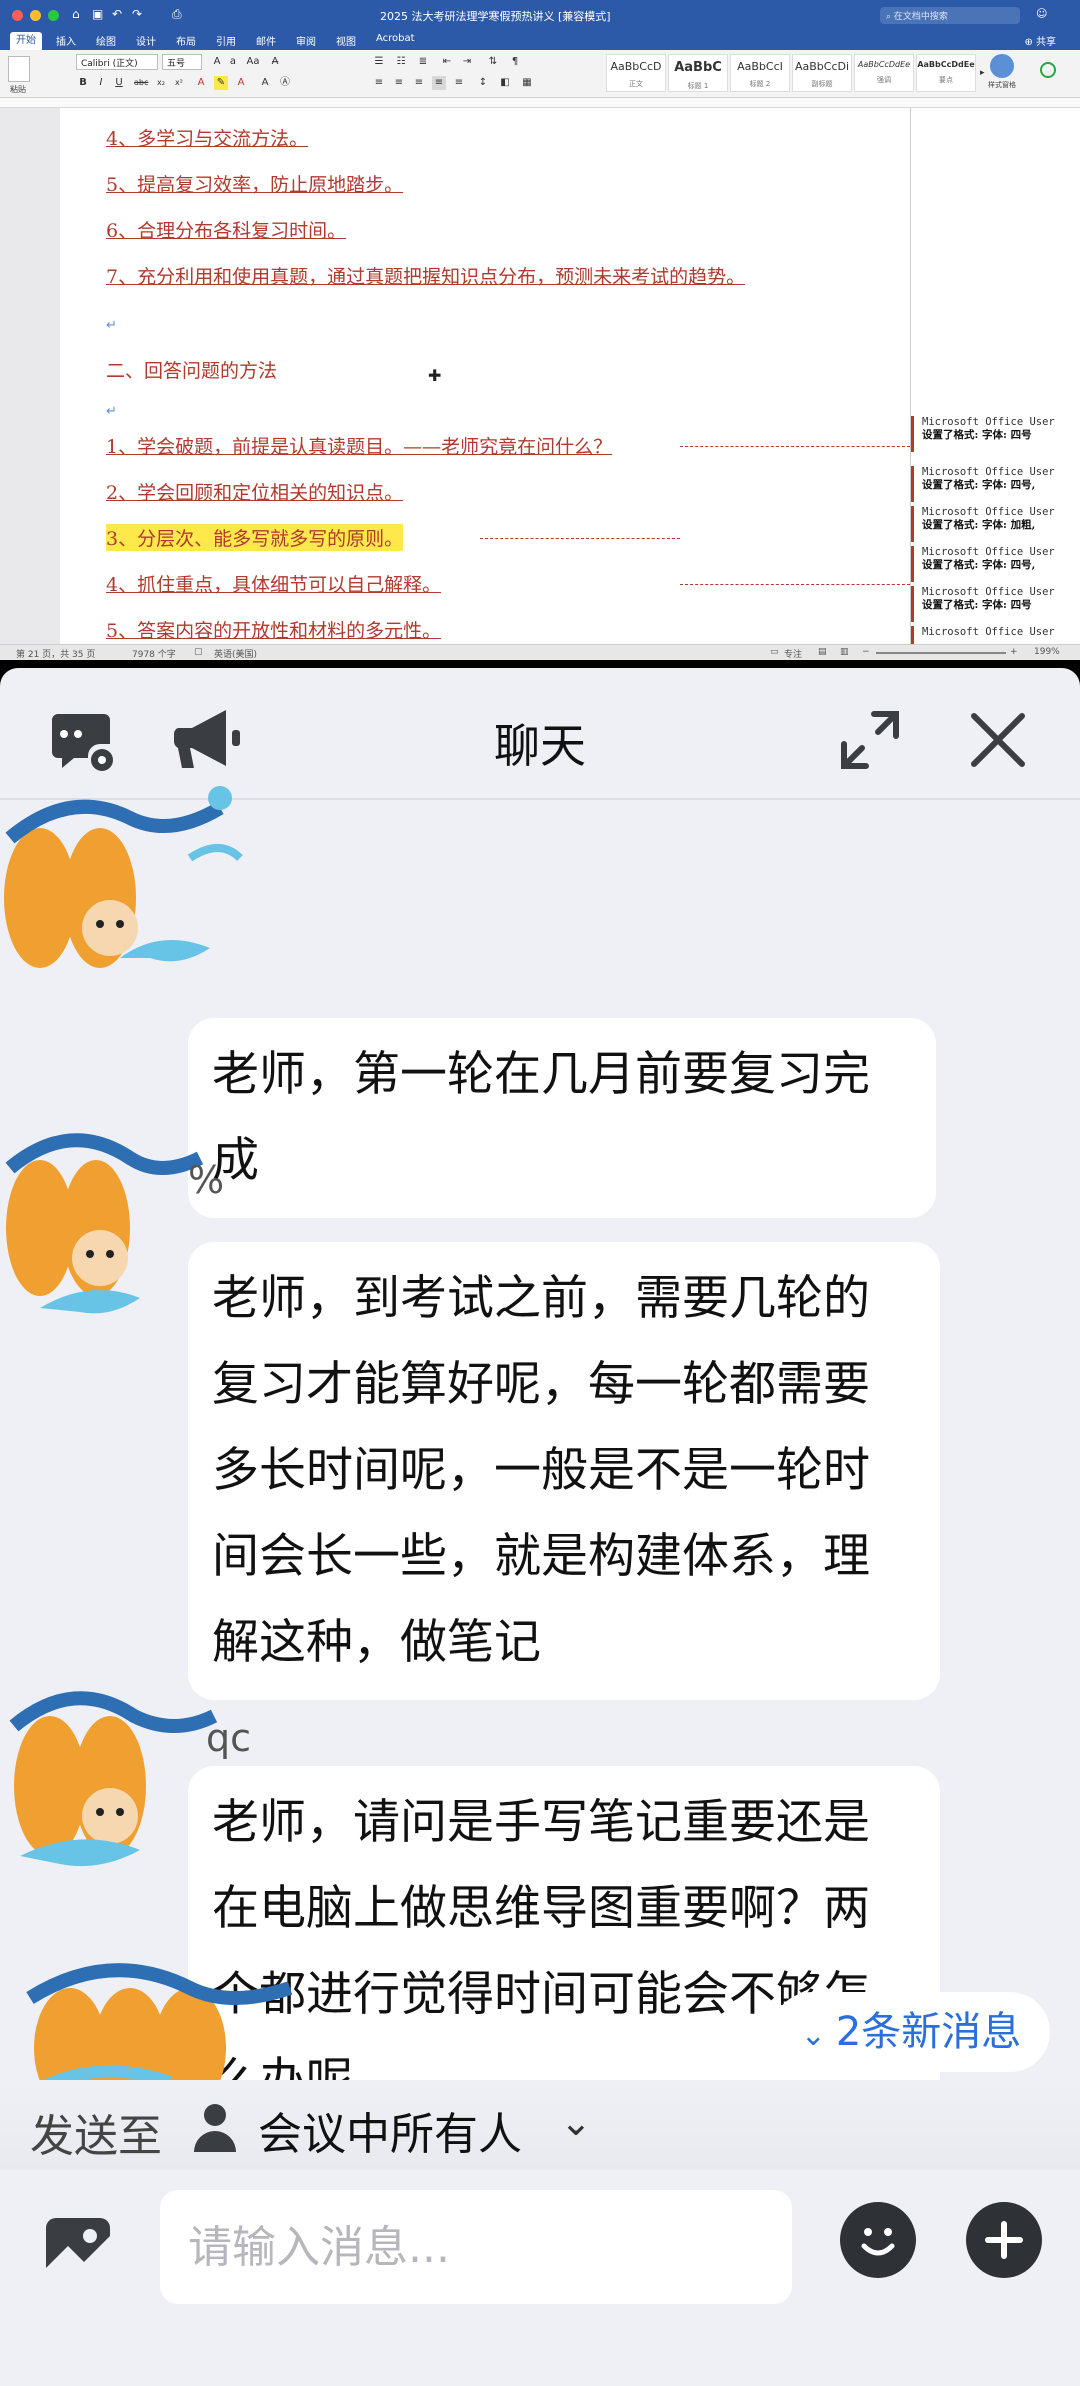 The height and width of the screenshot is (2386, 1080). Describe the element at coordinates (515, 62) in the screenshot. I see `show-marks-icon: ¶` at that location.